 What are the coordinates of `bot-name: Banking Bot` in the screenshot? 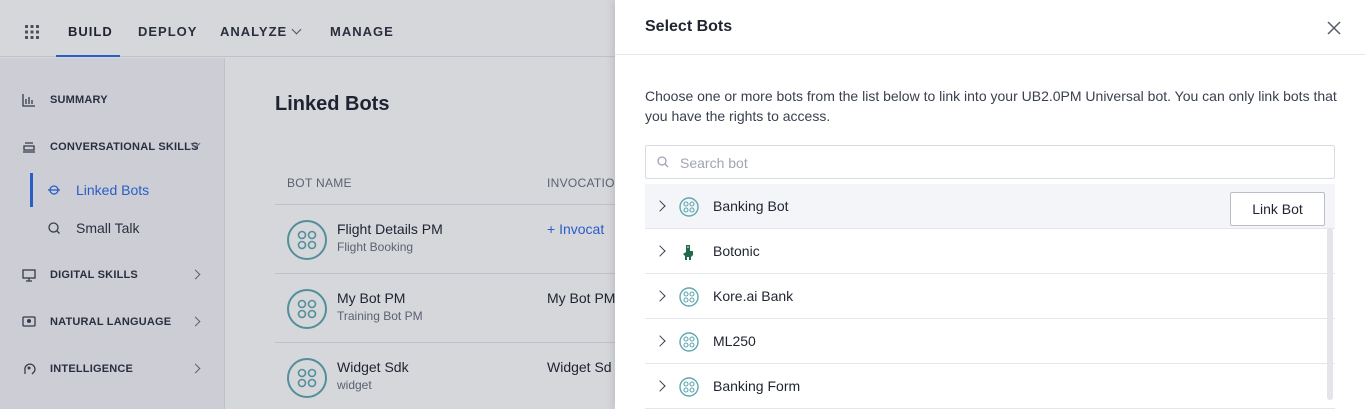 It's located at (751, 206).